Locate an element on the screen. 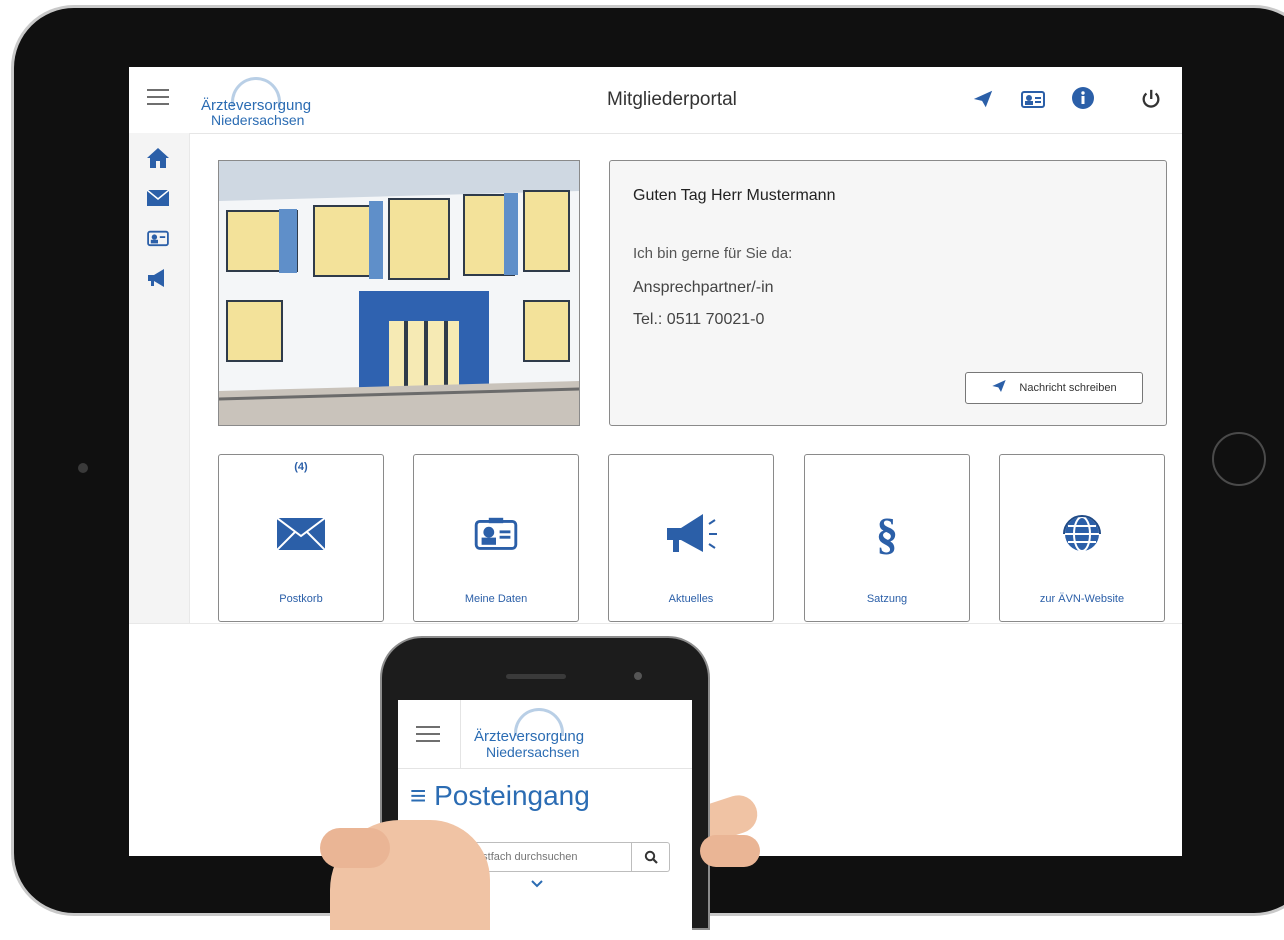 This screenshot has width=1284, height=940. tile-postkorb: (4) Postkorb is located at coordinates (301, 538).